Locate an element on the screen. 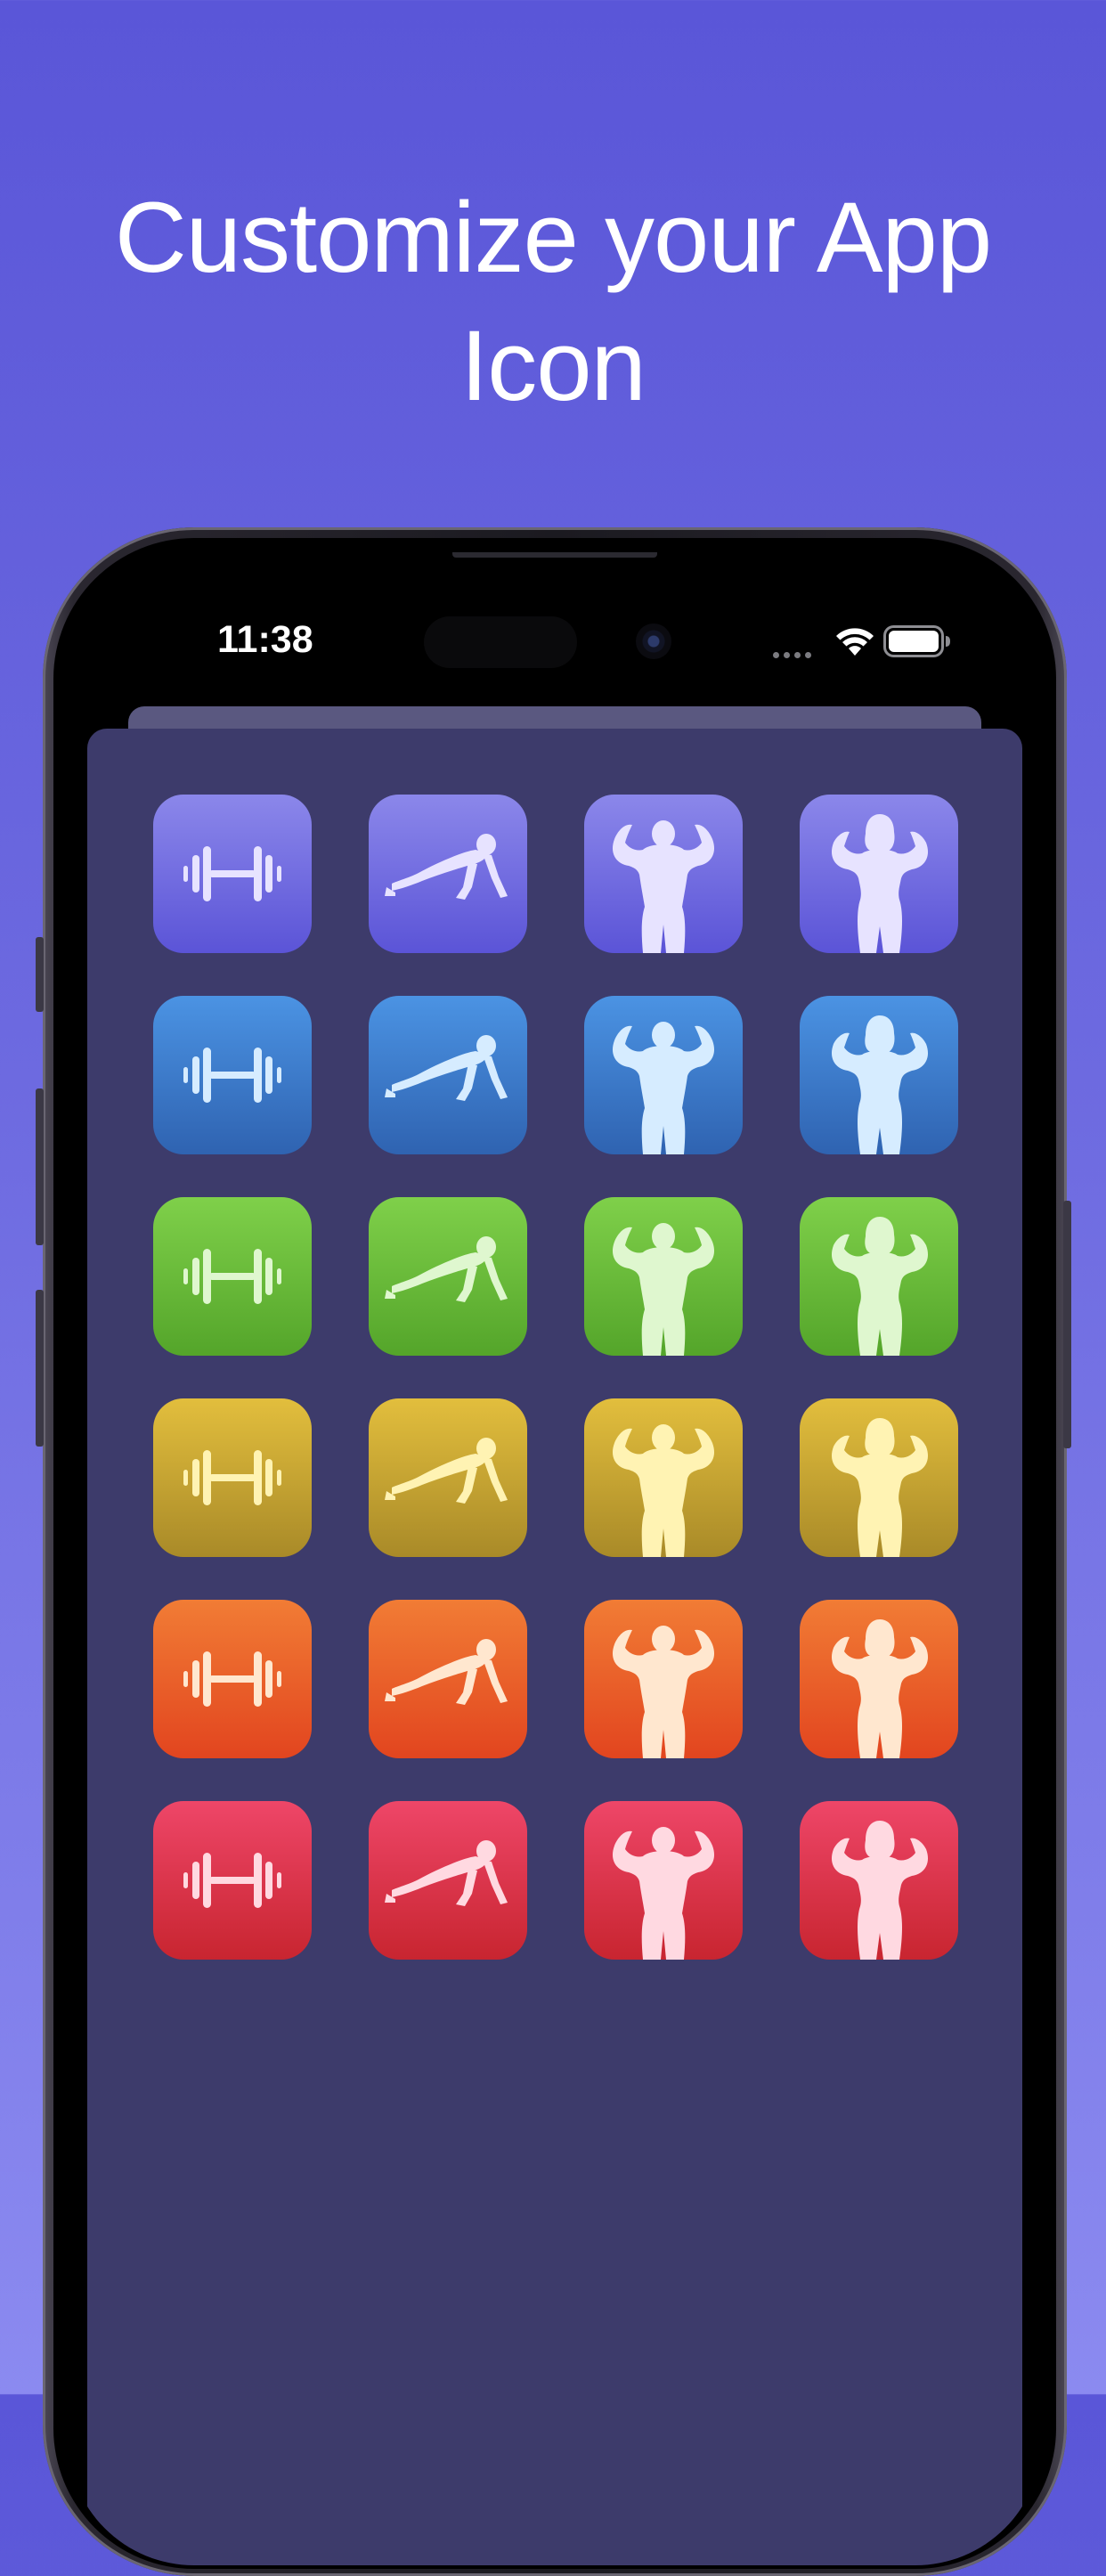  headline: Customize your App Icon is located at coordinates (553, 302).